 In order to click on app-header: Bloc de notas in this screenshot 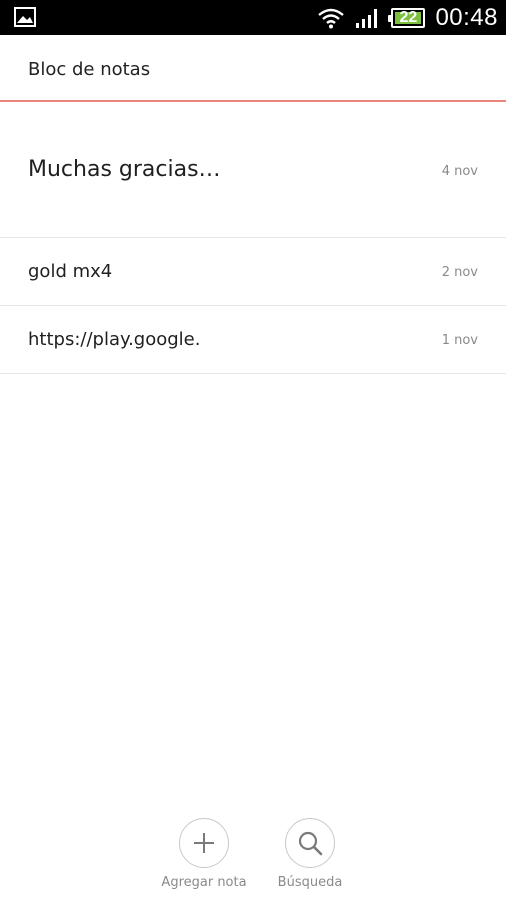, I will do `click(253, 68)`.